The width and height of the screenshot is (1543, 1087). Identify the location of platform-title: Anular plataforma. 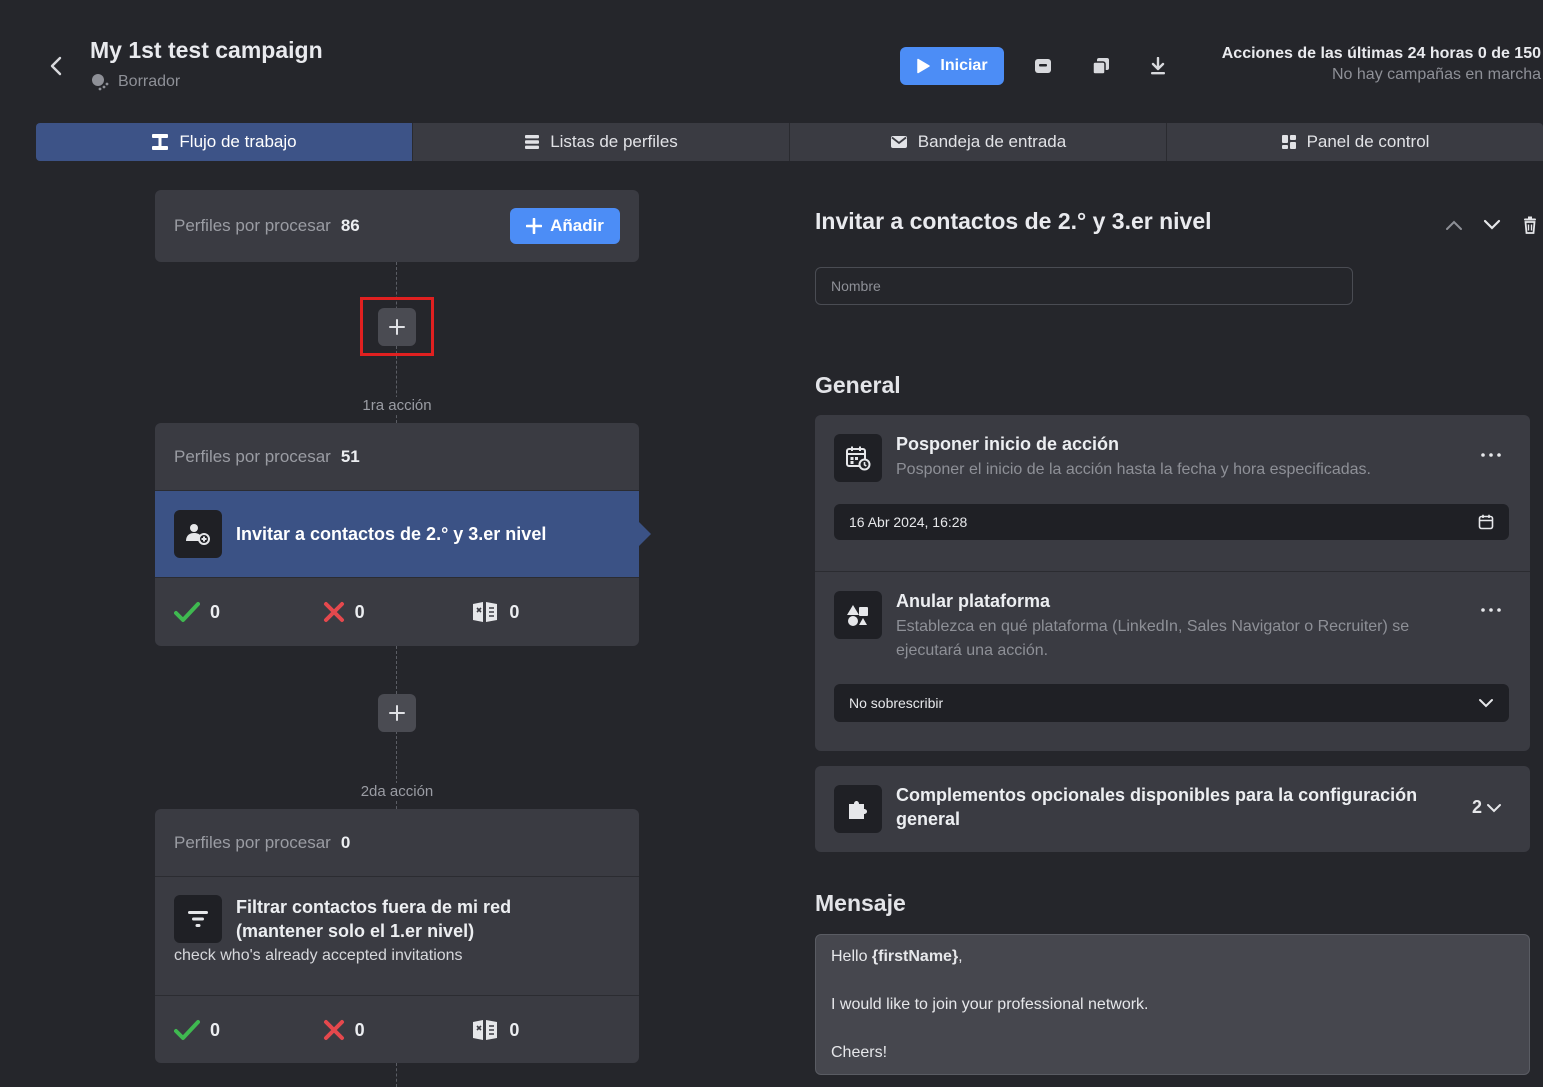
(973, 601).